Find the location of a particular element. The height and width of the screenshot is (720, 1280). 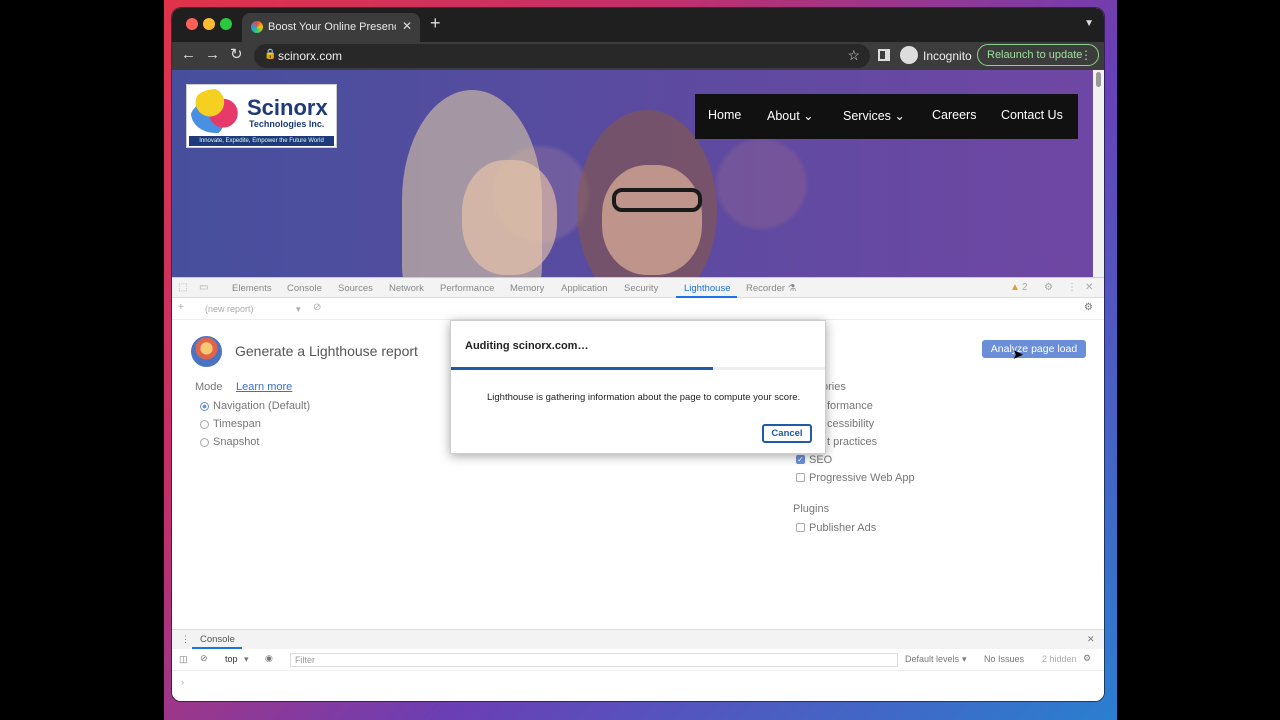

chevron-down-icon: ⌄ is located at coordinates (899, 116).